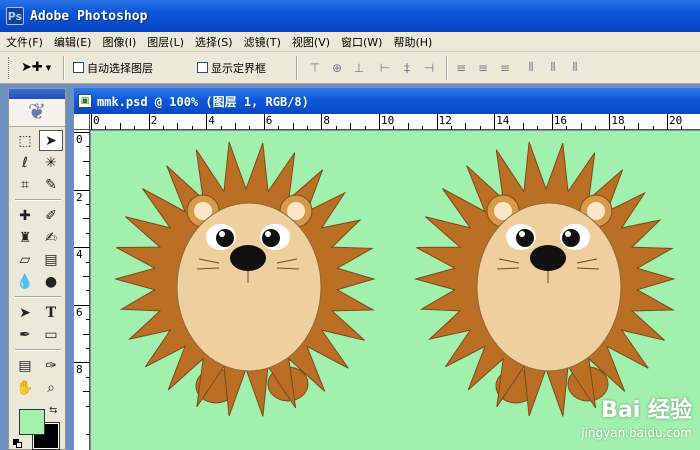 The image size is (700, 450). What do you see at coordinates (553, 68) in the screenshot?
I see `distribute-hcenter-icon: ⦀` at bounding box center [553, 68].